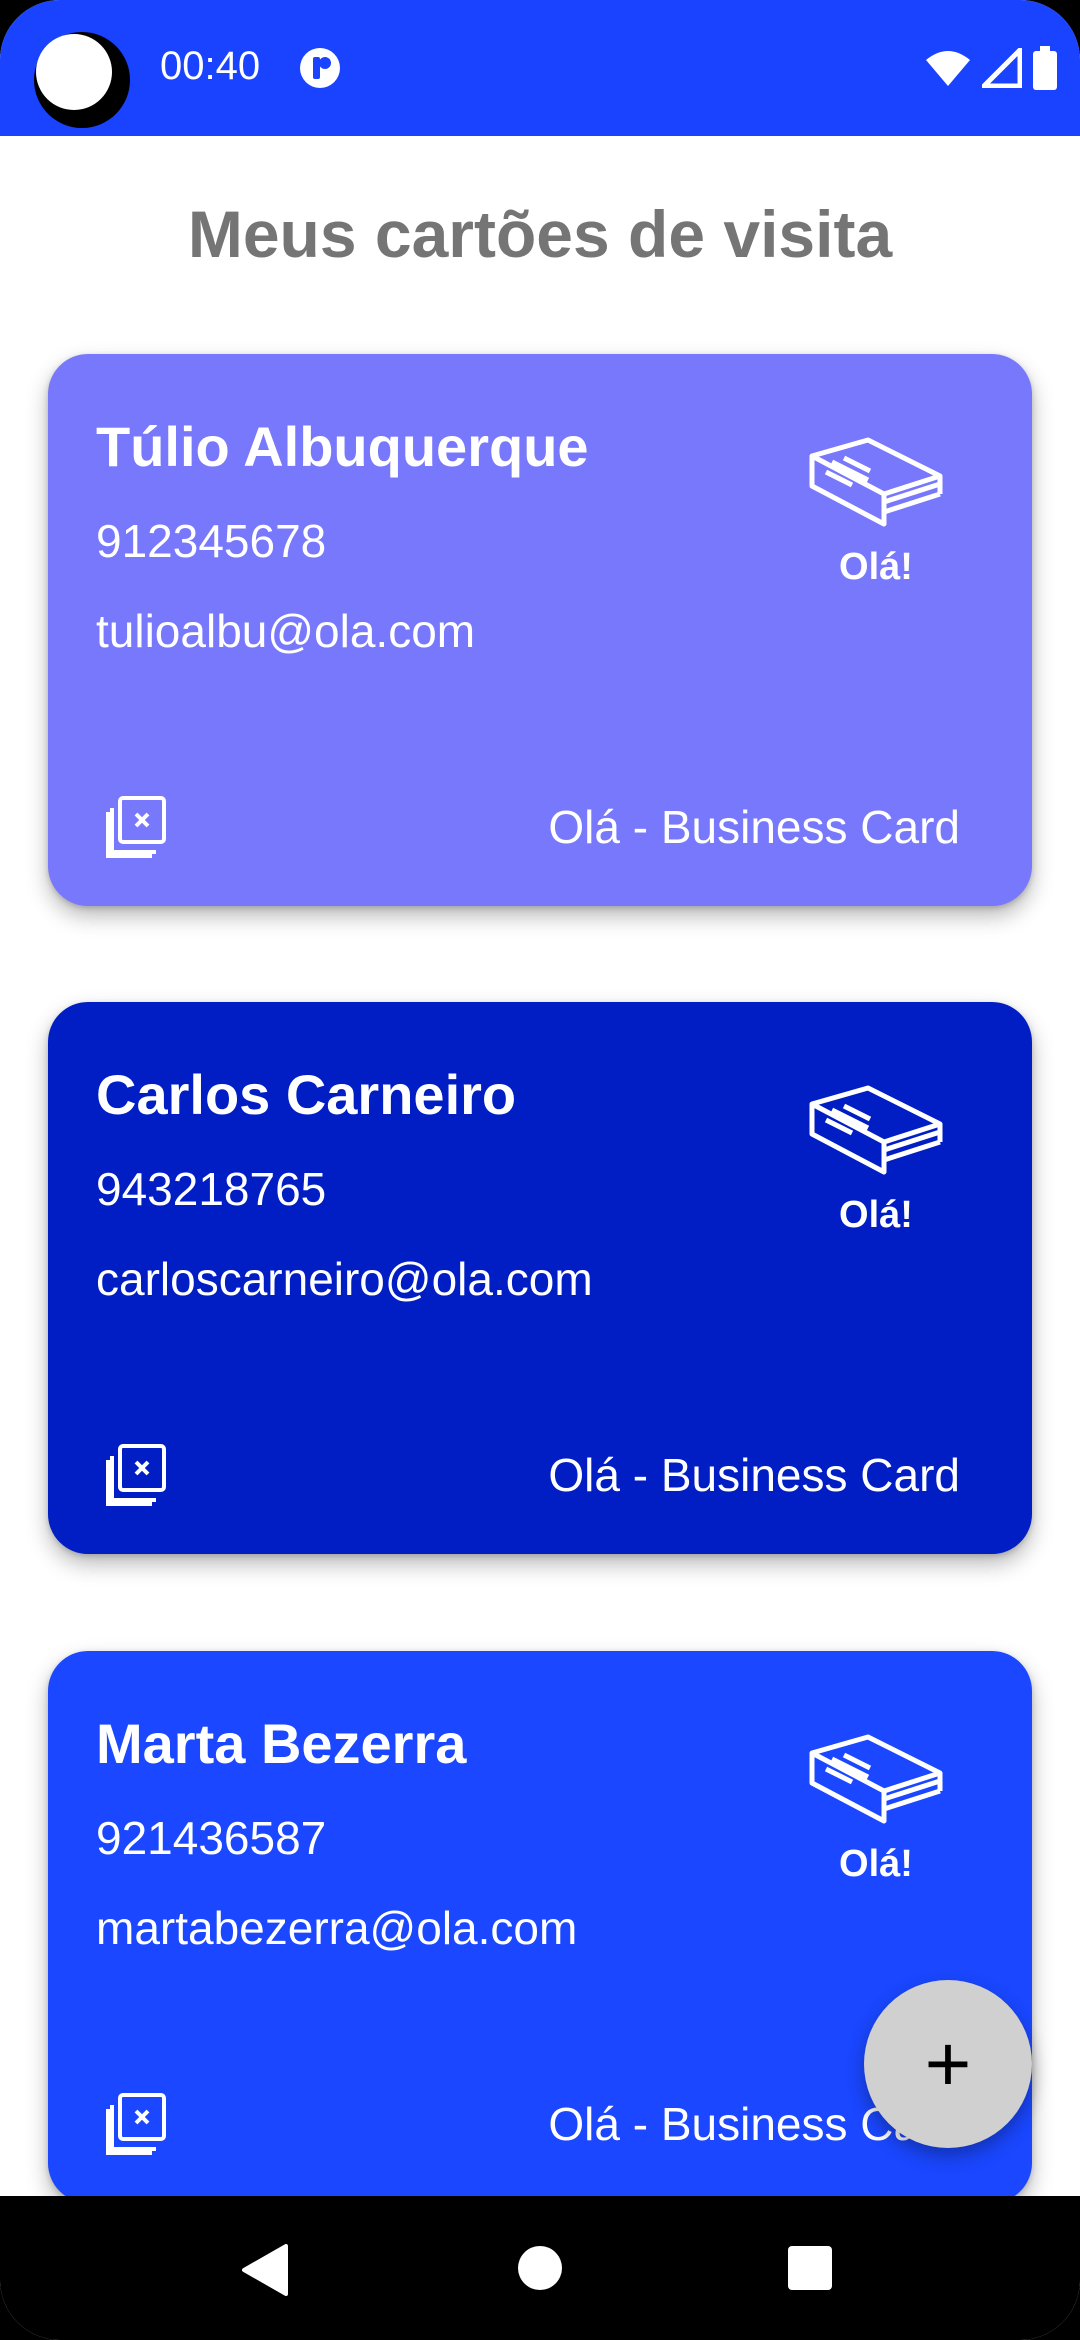 The height and width of the screenshot is (2340, 1080). I want to click on card-name: Marta Bezerra, so click(281, 1743).